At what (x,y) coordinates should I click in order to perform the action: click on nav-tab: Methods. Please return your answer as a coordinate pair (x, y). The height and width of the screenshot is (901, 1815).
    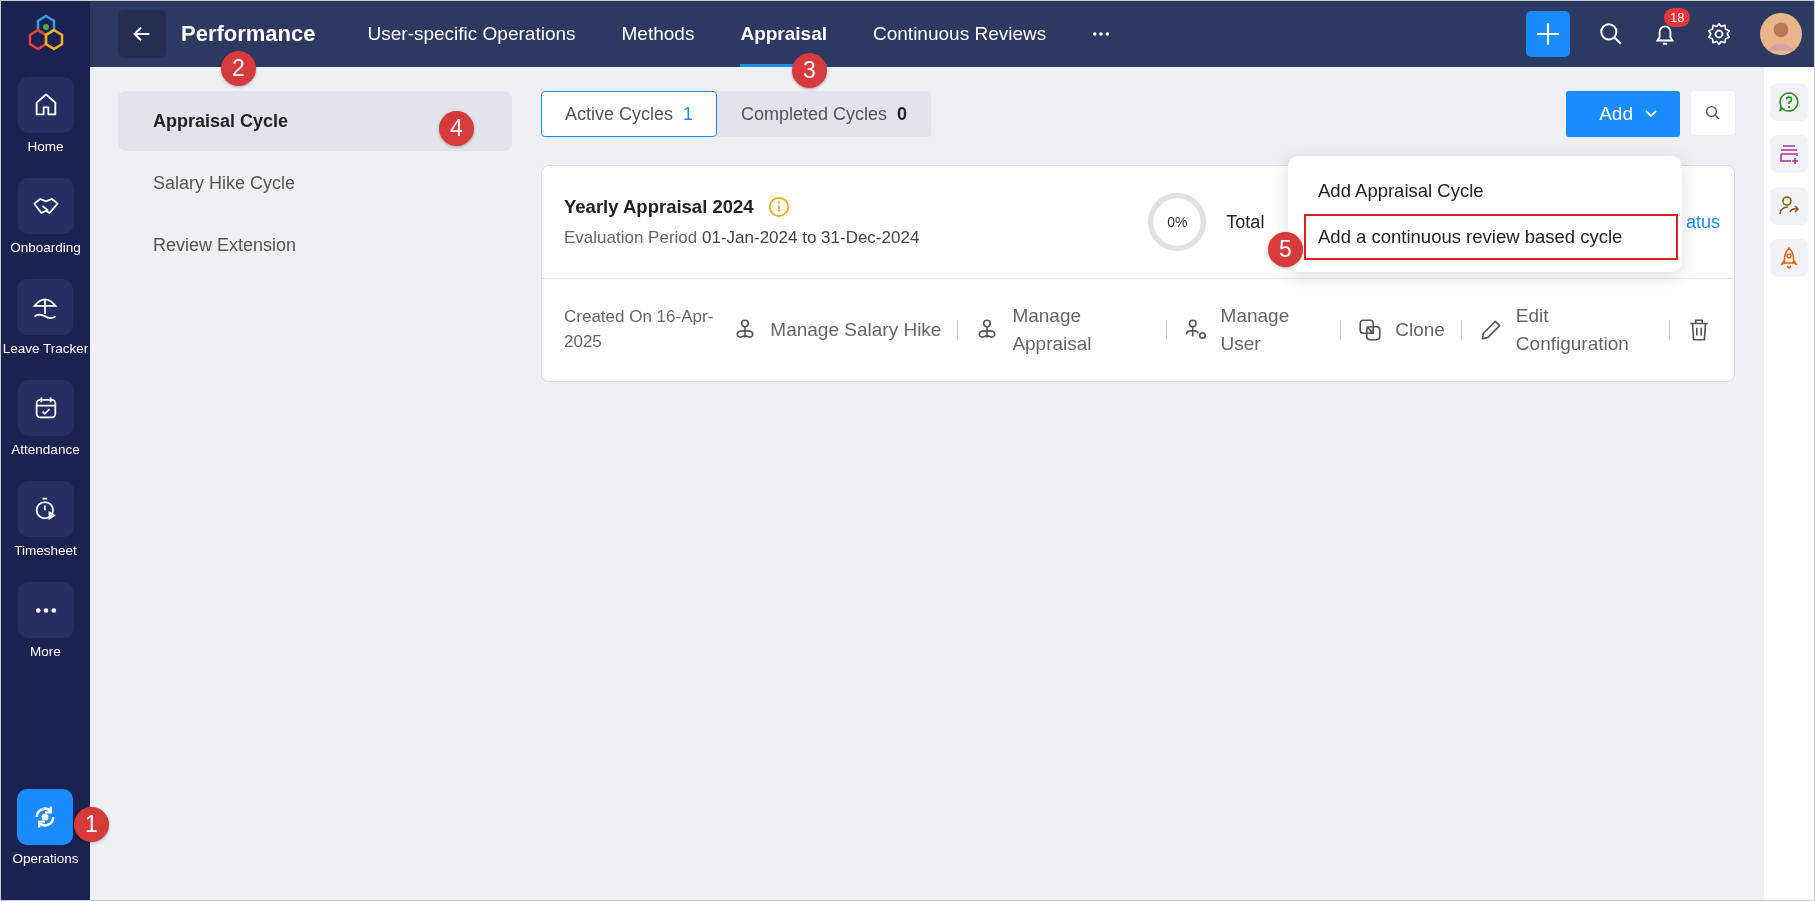
    Looking at the image, I should click on (658, 34).